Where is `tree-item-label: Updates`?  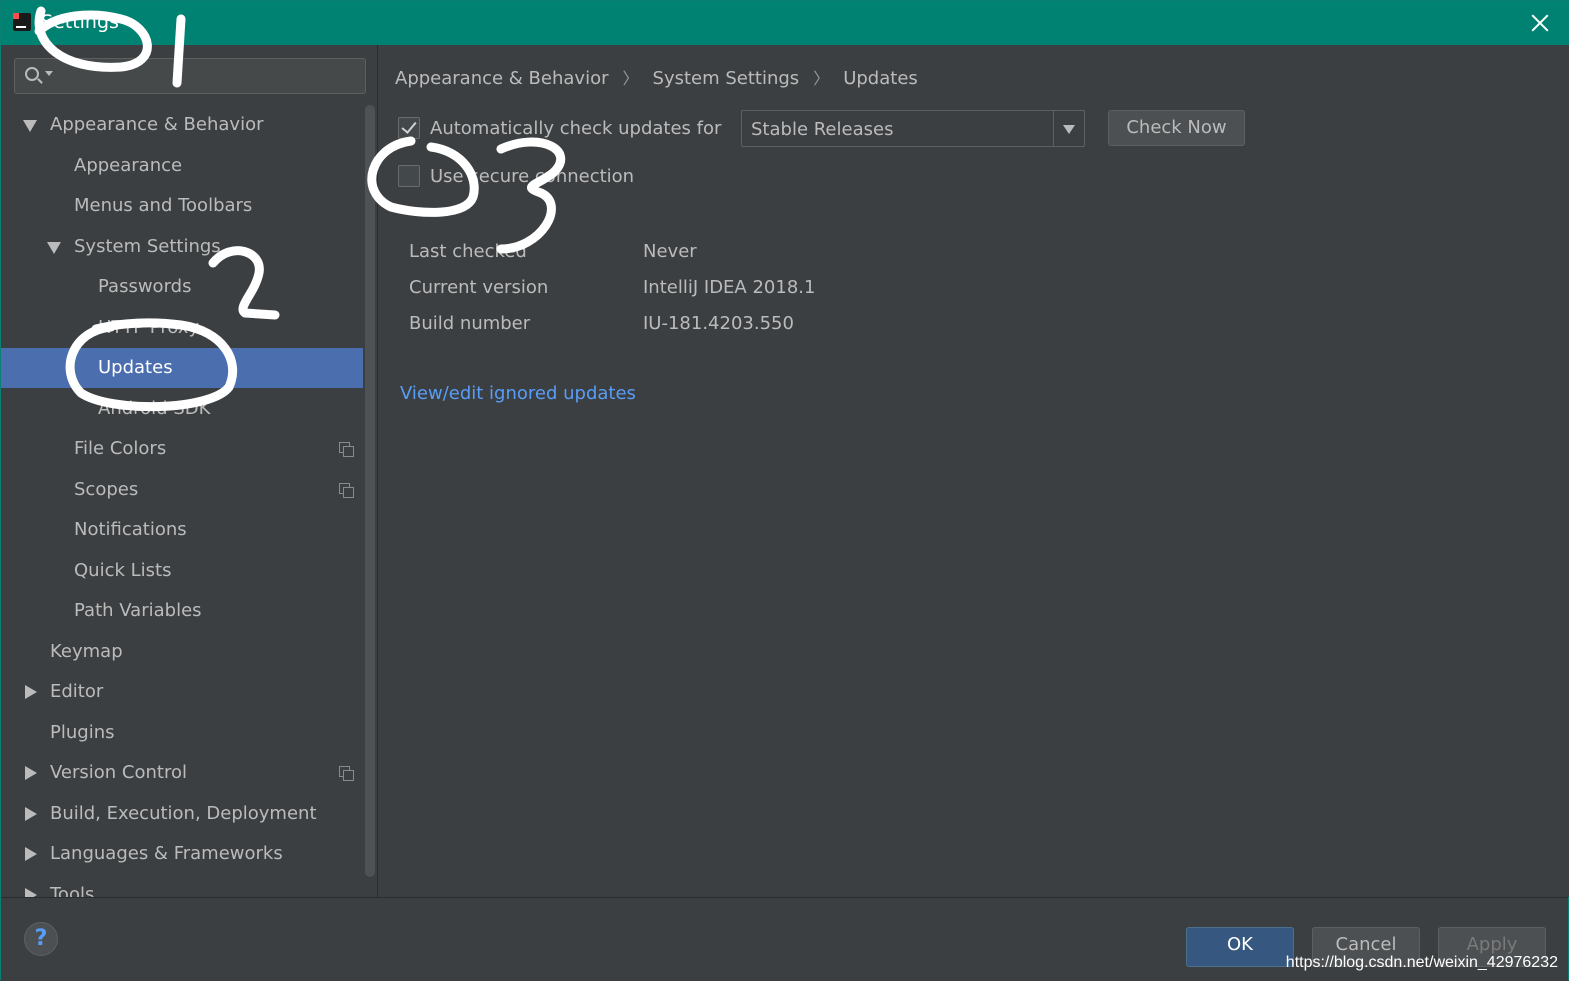 tree-item-label: Updates is located at coordinates (135, 367).